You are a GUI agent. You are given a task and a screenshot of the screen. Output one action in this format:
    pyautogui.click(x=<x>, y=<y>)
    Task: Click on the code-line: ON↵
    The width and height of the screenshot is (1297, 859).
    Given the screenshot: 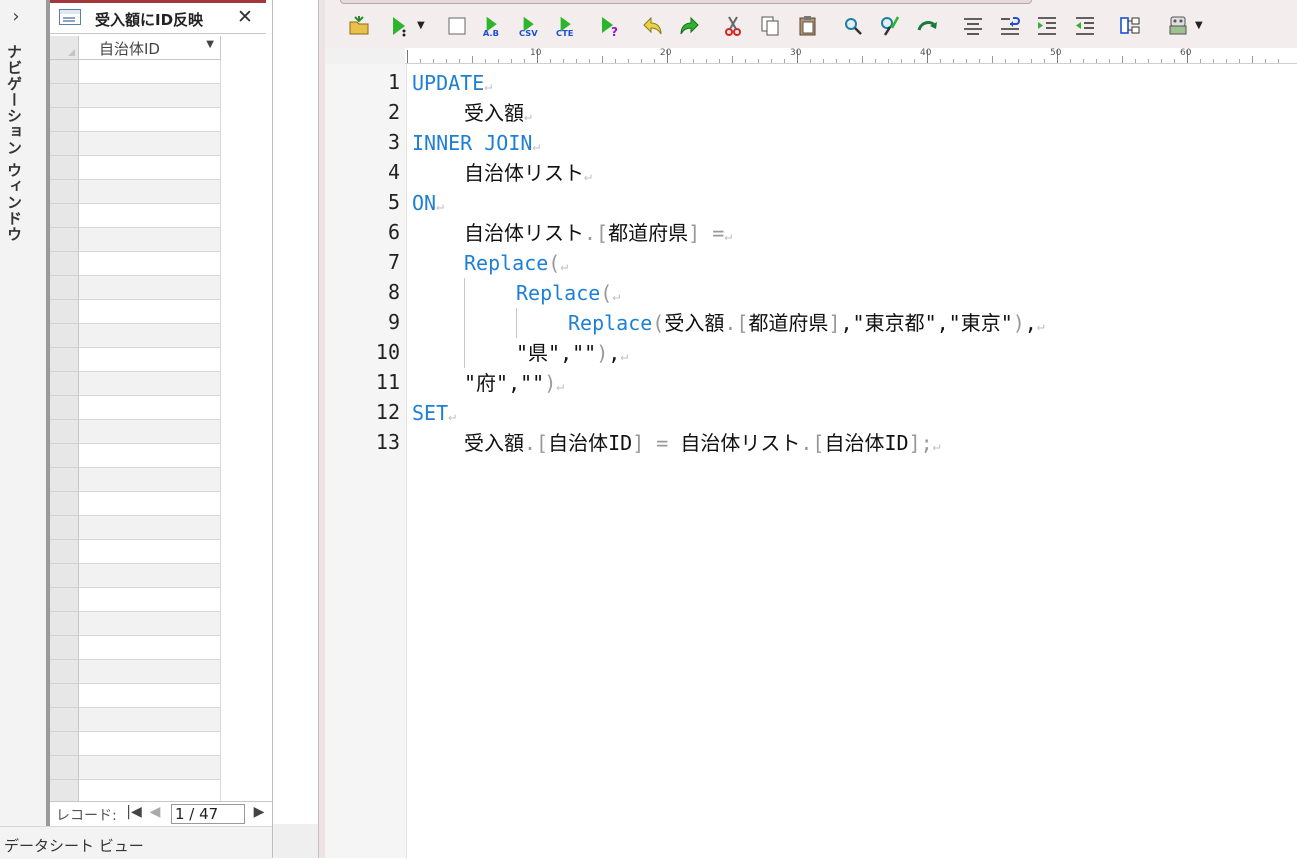 What is the action you would take?
    pyautogui.click(x=428, y=203)
    